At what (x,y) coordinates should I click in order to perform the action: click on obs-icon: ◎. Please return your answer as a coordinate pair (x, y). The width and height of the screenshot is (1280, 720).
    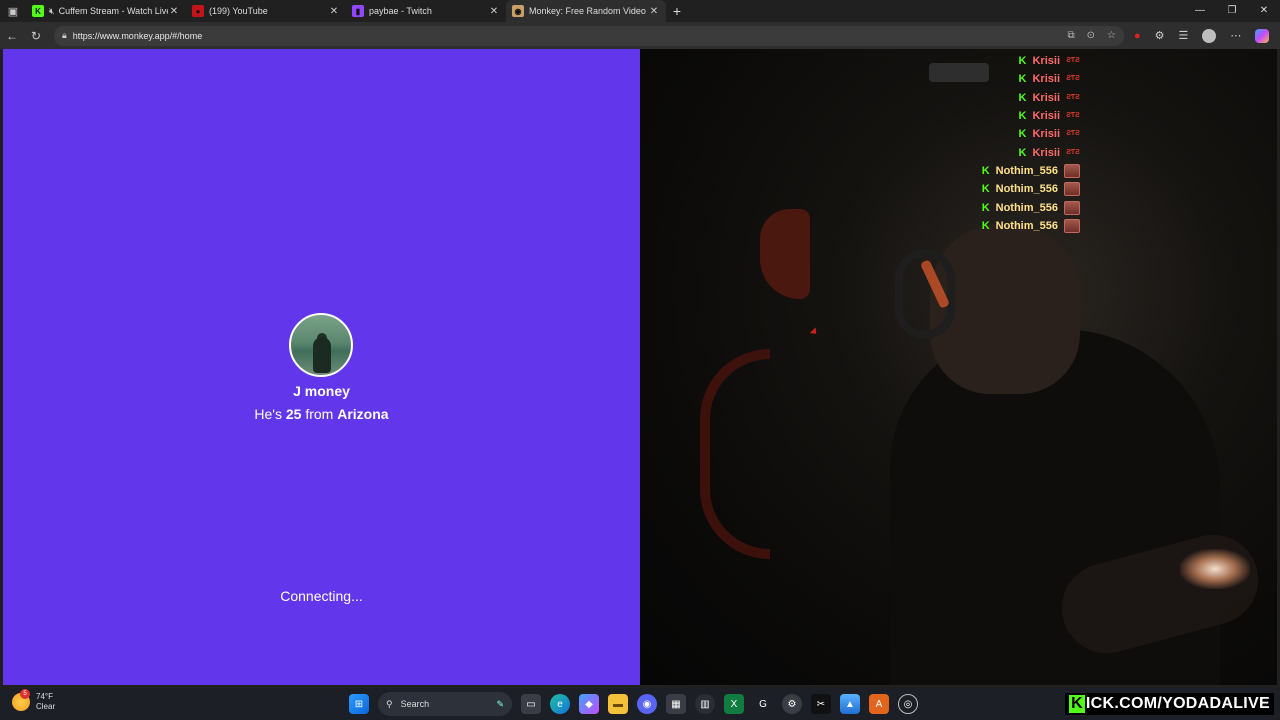
    Looking at the image, I should click on (908, 704).